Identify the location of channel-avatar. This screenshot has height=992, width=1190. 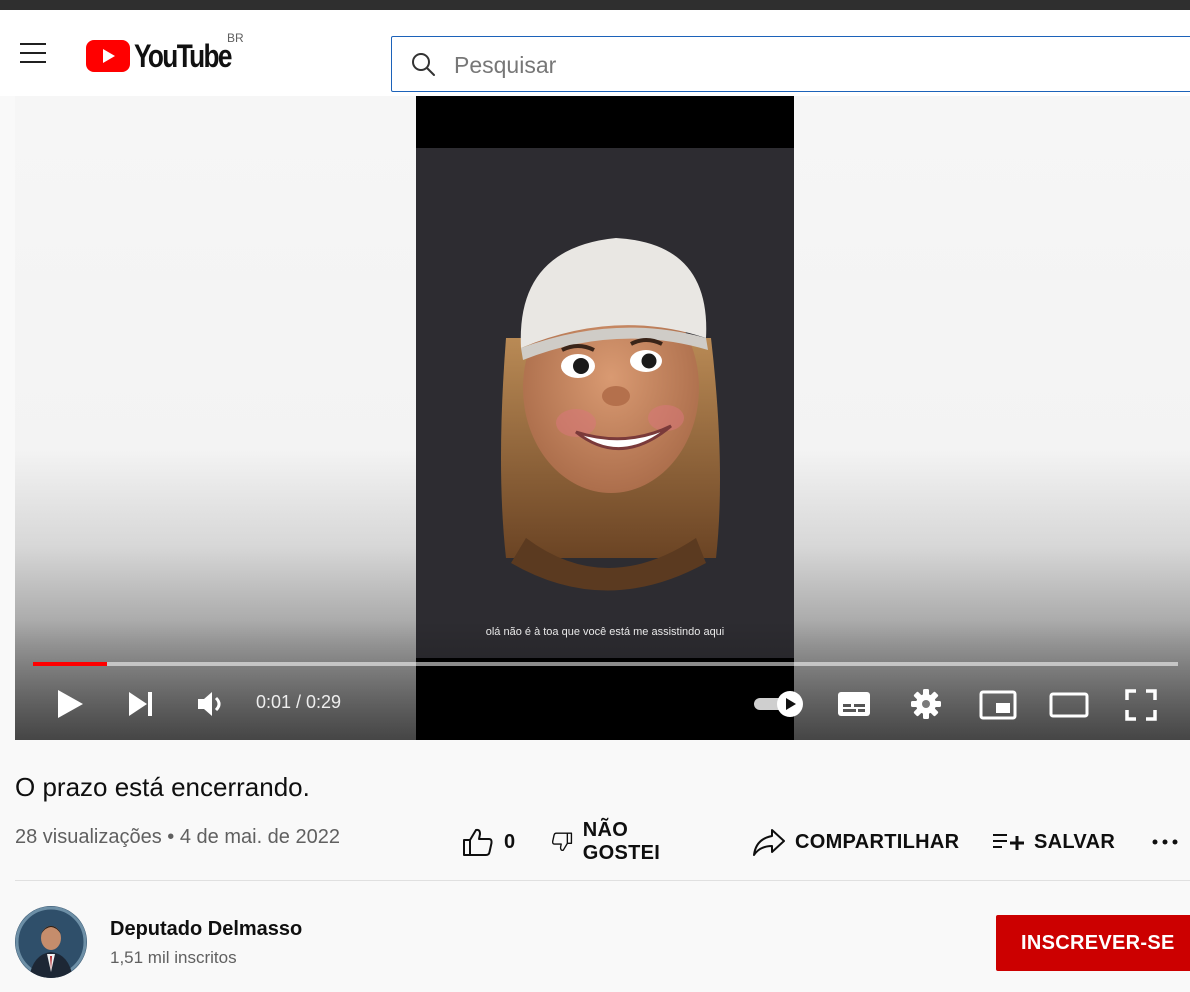
(51, 942).